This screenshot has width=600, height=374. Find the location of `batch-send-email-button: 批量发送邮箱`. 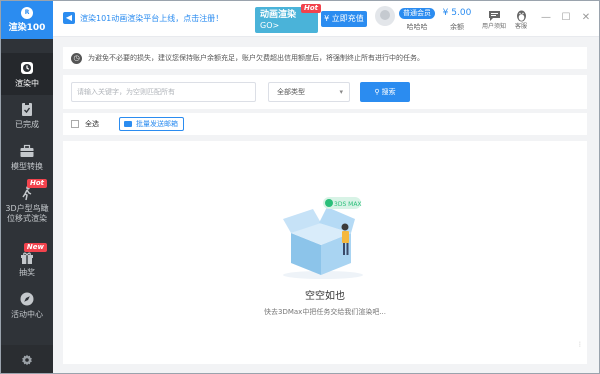

batch-send-email-button: 批量发送邮箱 is located at coordinates (151, 124).